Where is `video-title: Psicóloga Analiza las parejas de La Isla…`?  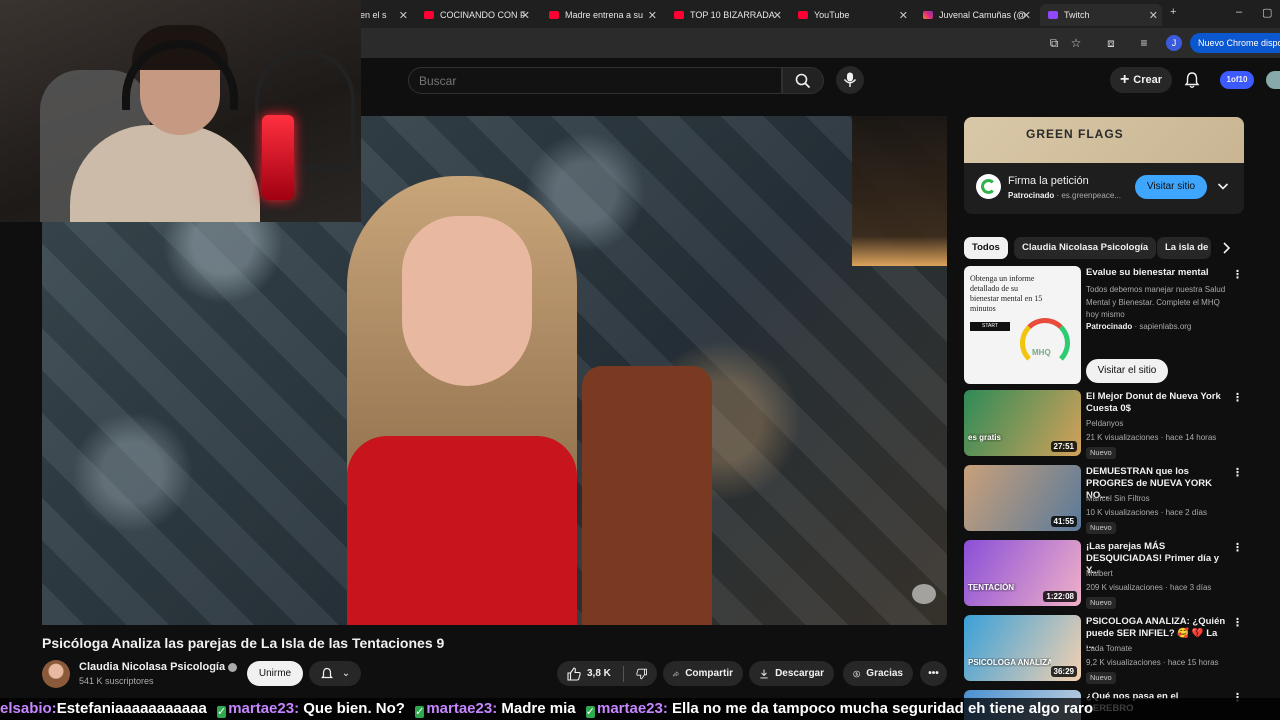
video-title: Psicóloga Analiza las parejas de La Isla… is located at coordinates (243, 643).